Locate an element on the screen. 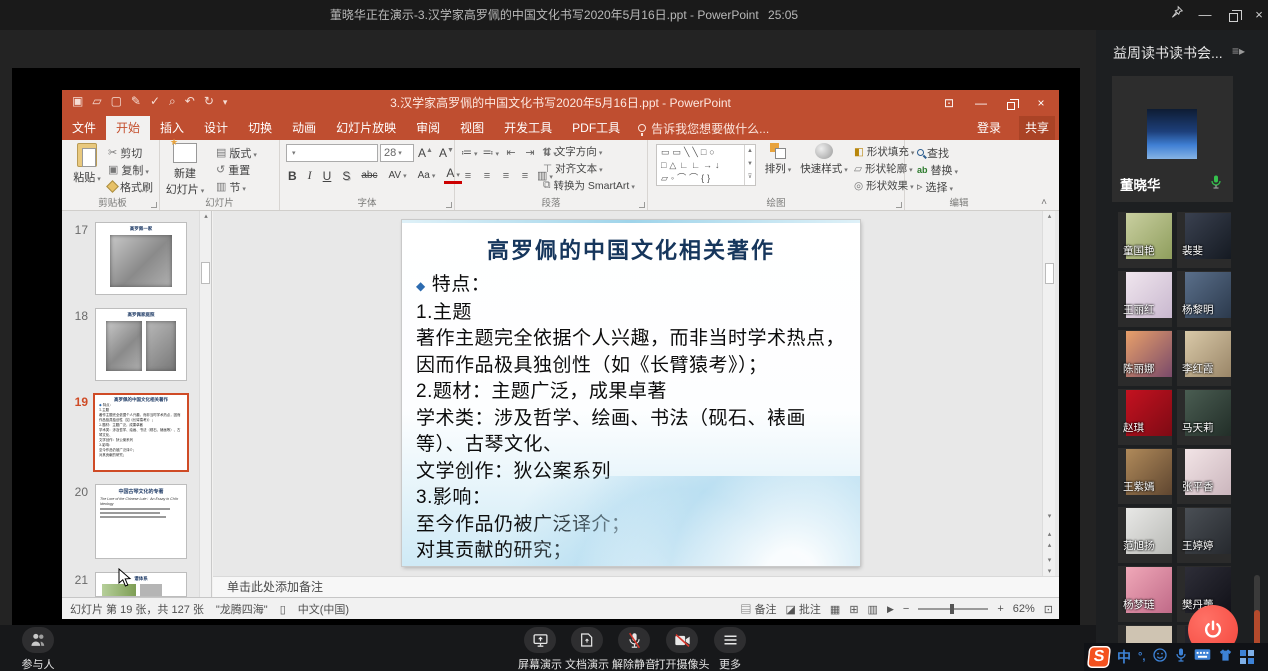 The width and height of the screenshot is (1268, 671). language-indicator: 中文(中国) is located at coordinates (323, 609).